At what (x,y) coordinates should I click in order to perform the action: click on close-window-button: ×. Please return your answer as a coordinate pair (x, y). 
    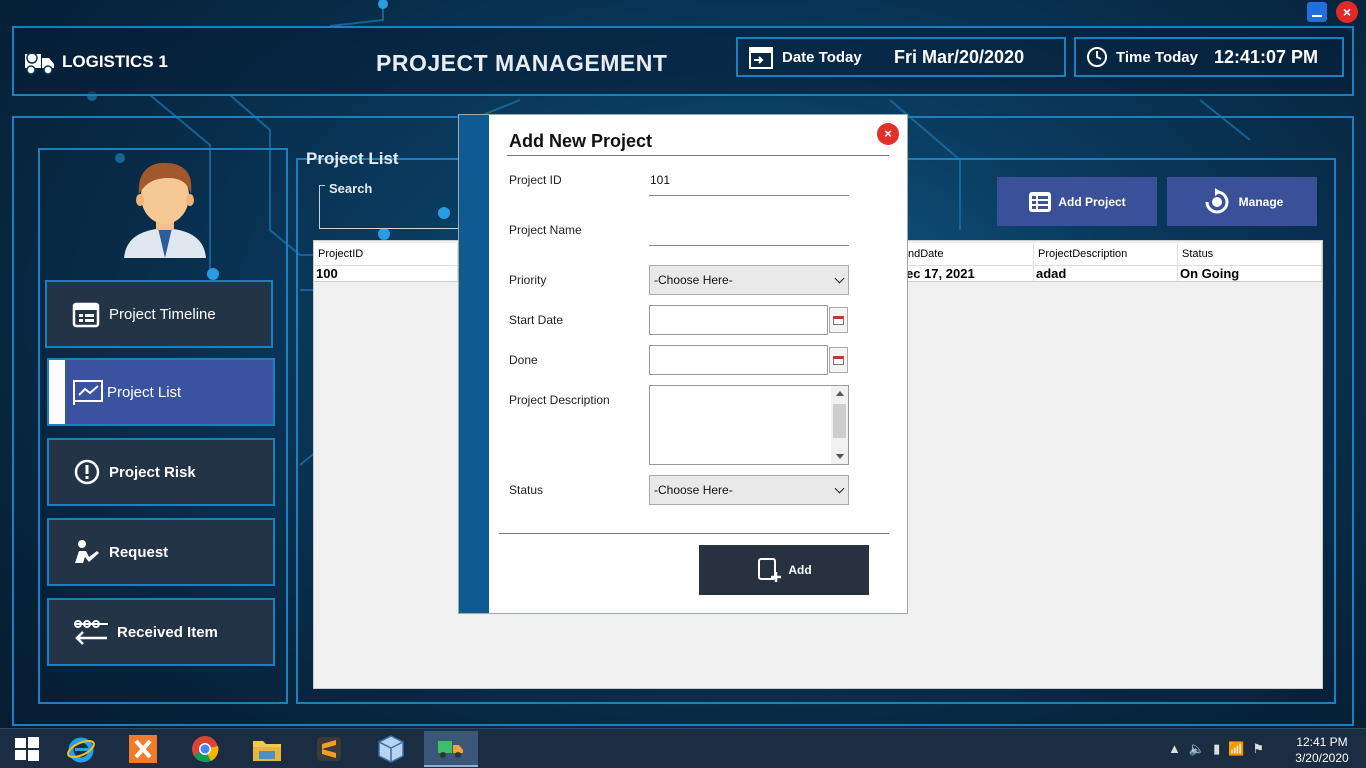
    Looking at the image, I should click on (1347, 12).